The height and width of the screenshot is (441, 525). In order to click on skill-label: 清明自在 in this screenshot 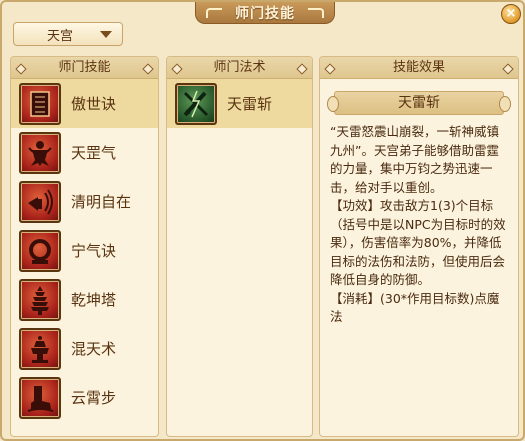, I will do `click(101, 202)`.